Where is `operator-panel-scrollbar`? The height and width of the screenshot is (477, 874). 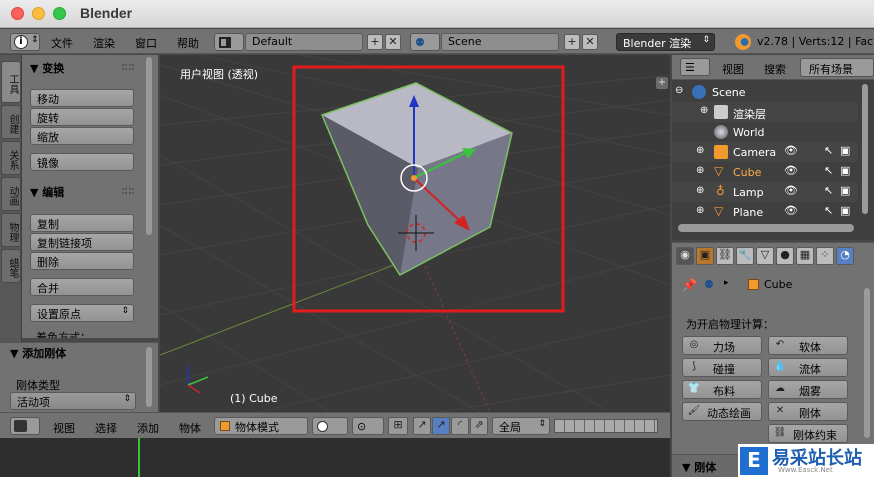
operator-panel-scrollbar is located at coordinates (149, 377).